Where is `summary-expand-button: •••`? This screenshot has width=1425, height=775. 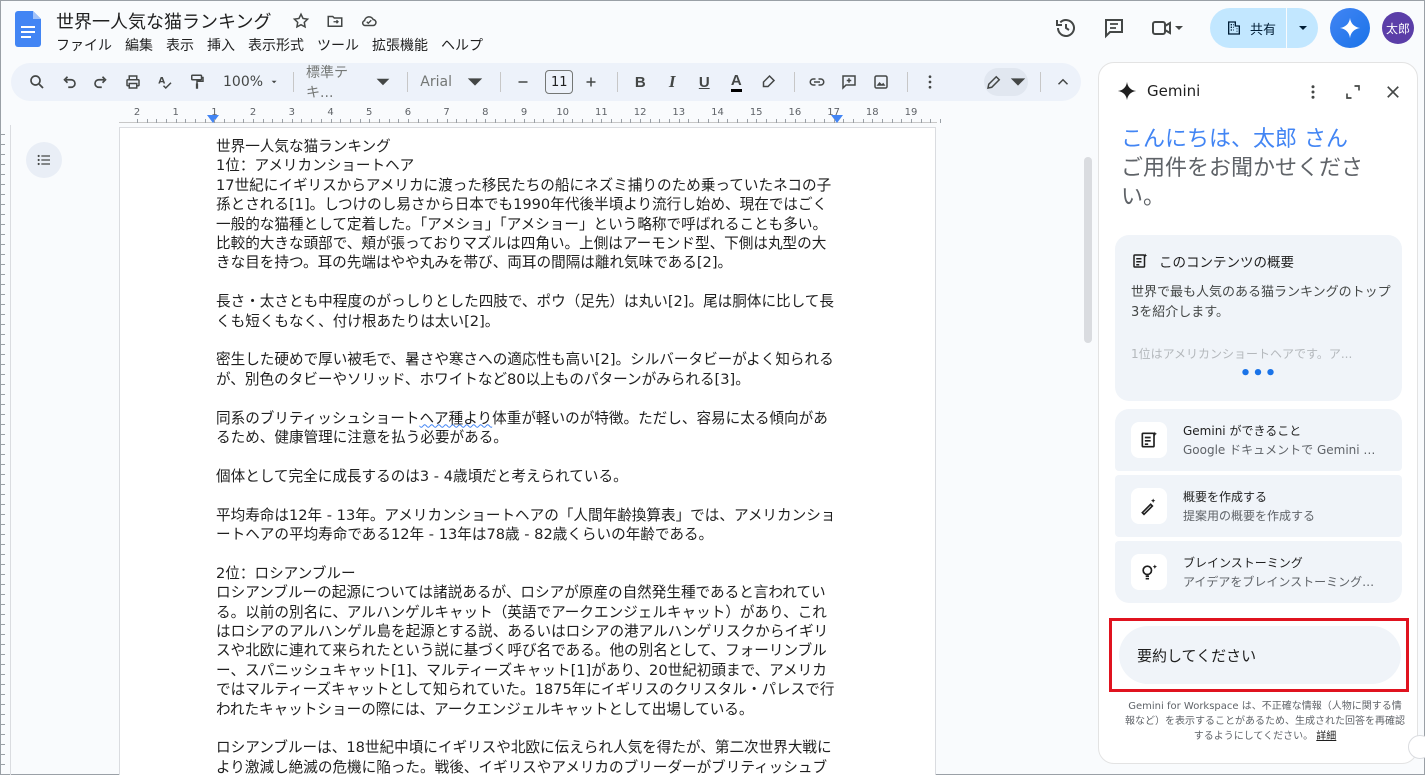 summary-expand-button: ••• is located at coordinates (1258, 373).